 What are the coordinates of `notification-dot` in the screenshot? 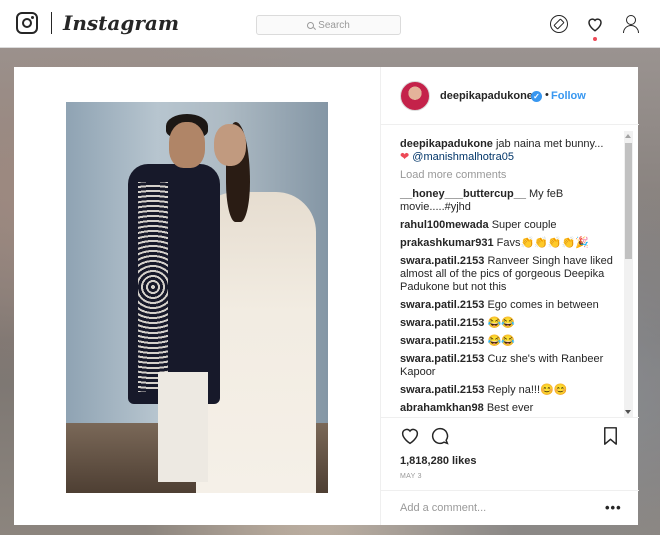 It's located at (595, 39).